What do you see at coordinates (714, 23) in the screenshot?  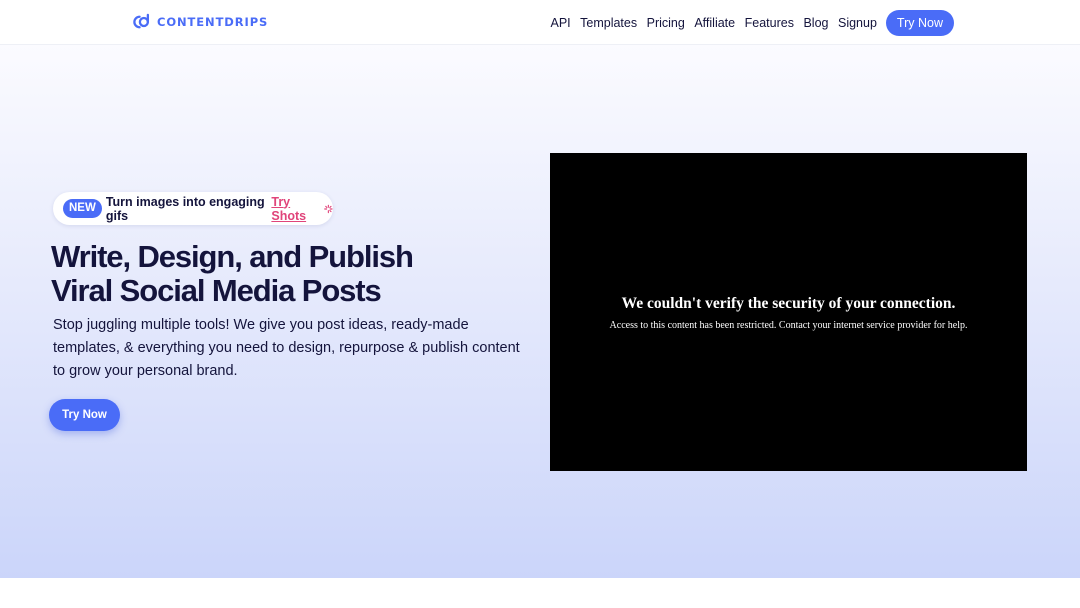 I see `nav-link-affiliate: Affiliate` at bounding box center [714, 23].